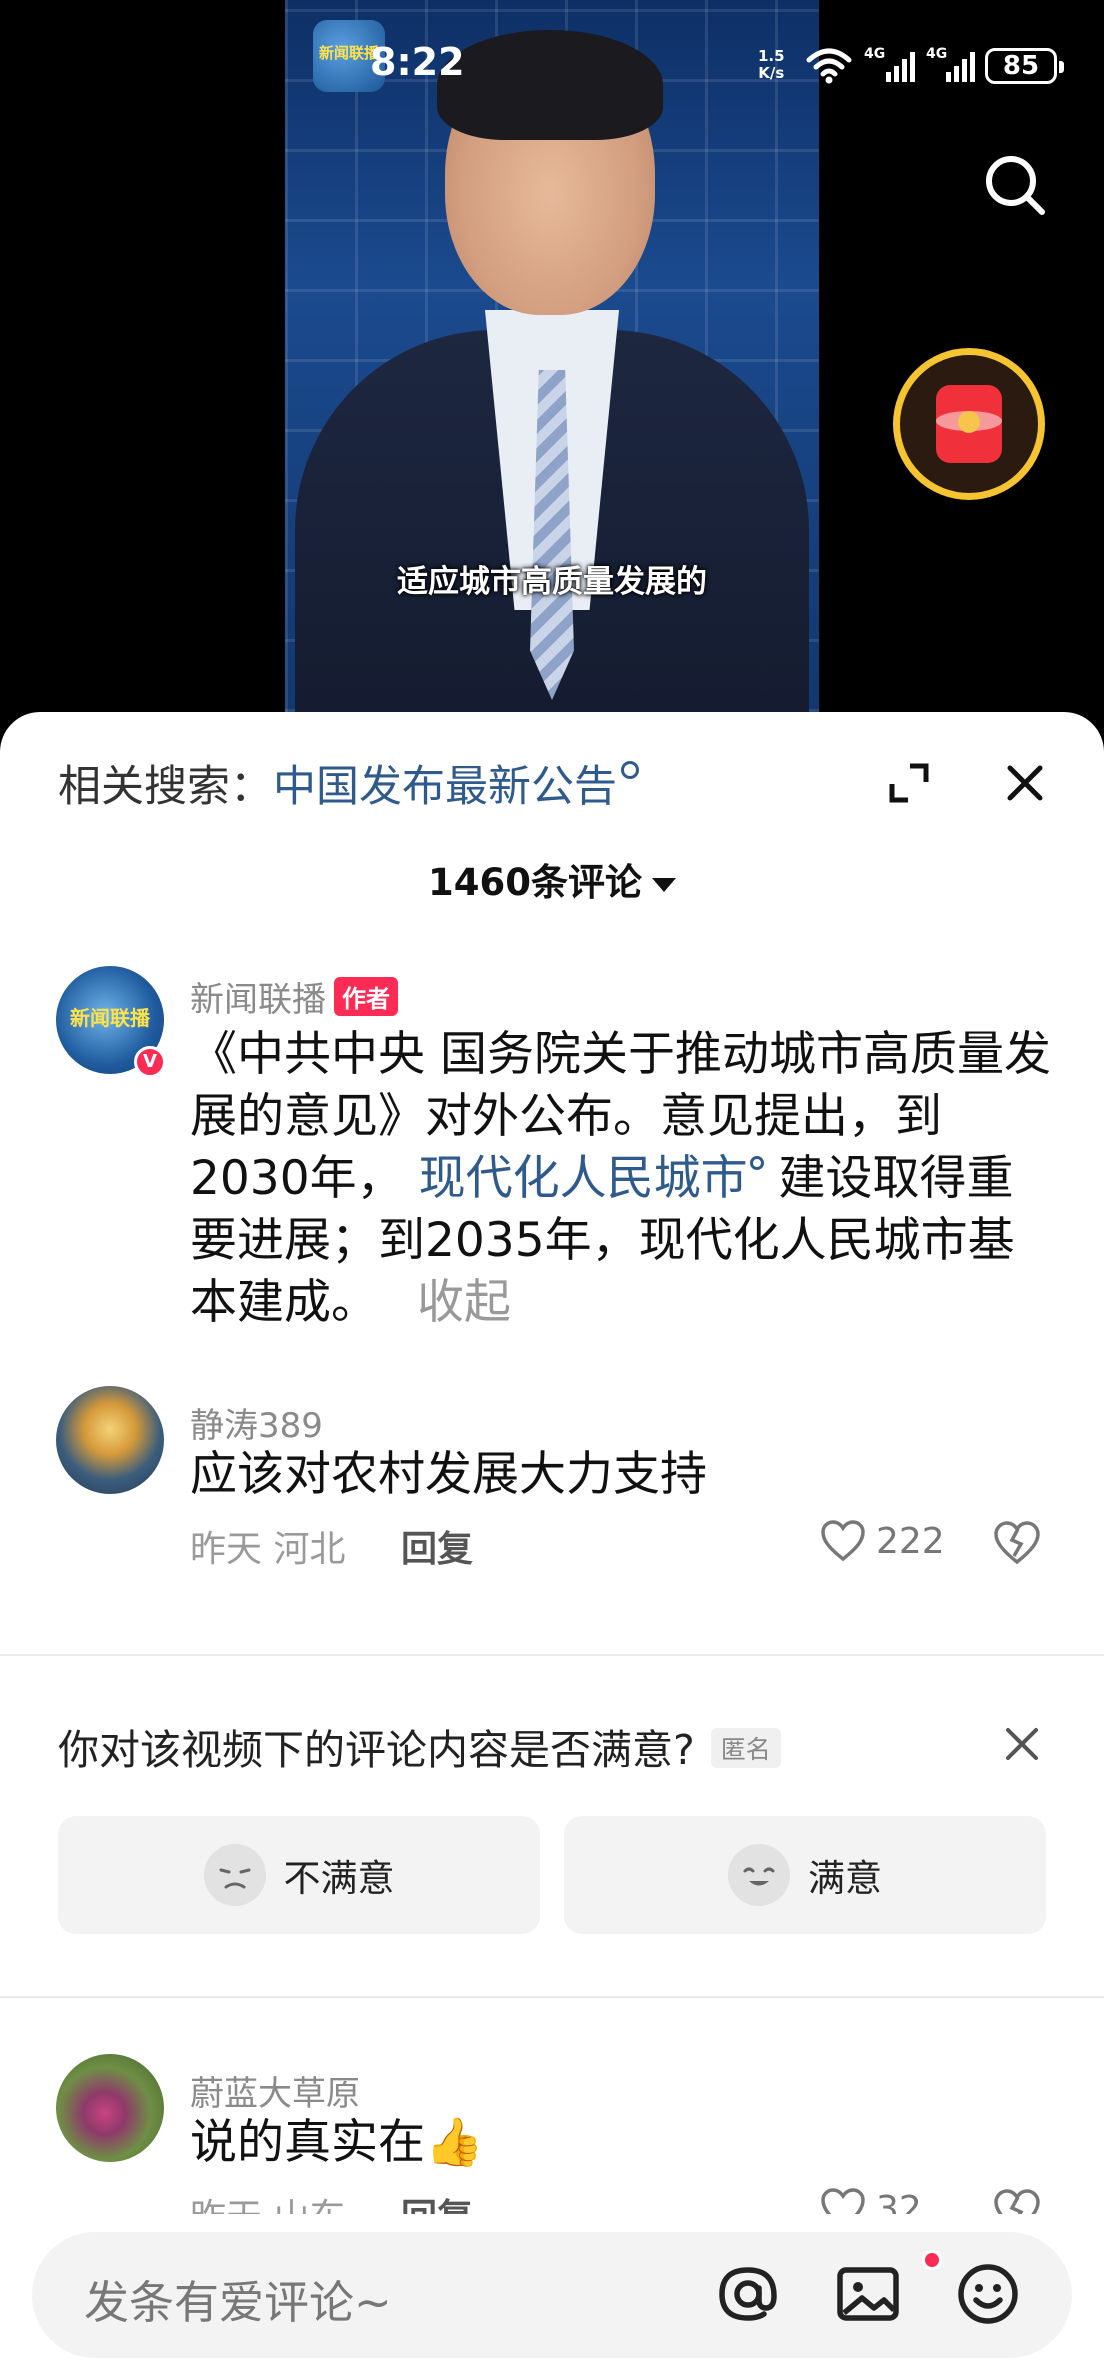 The width and height of the screenshot is (1104, 2376). What do you see at coordinates (417, 62) in the screenshot?
I see `status-time: 8:22` at bounding box center [417, 62].